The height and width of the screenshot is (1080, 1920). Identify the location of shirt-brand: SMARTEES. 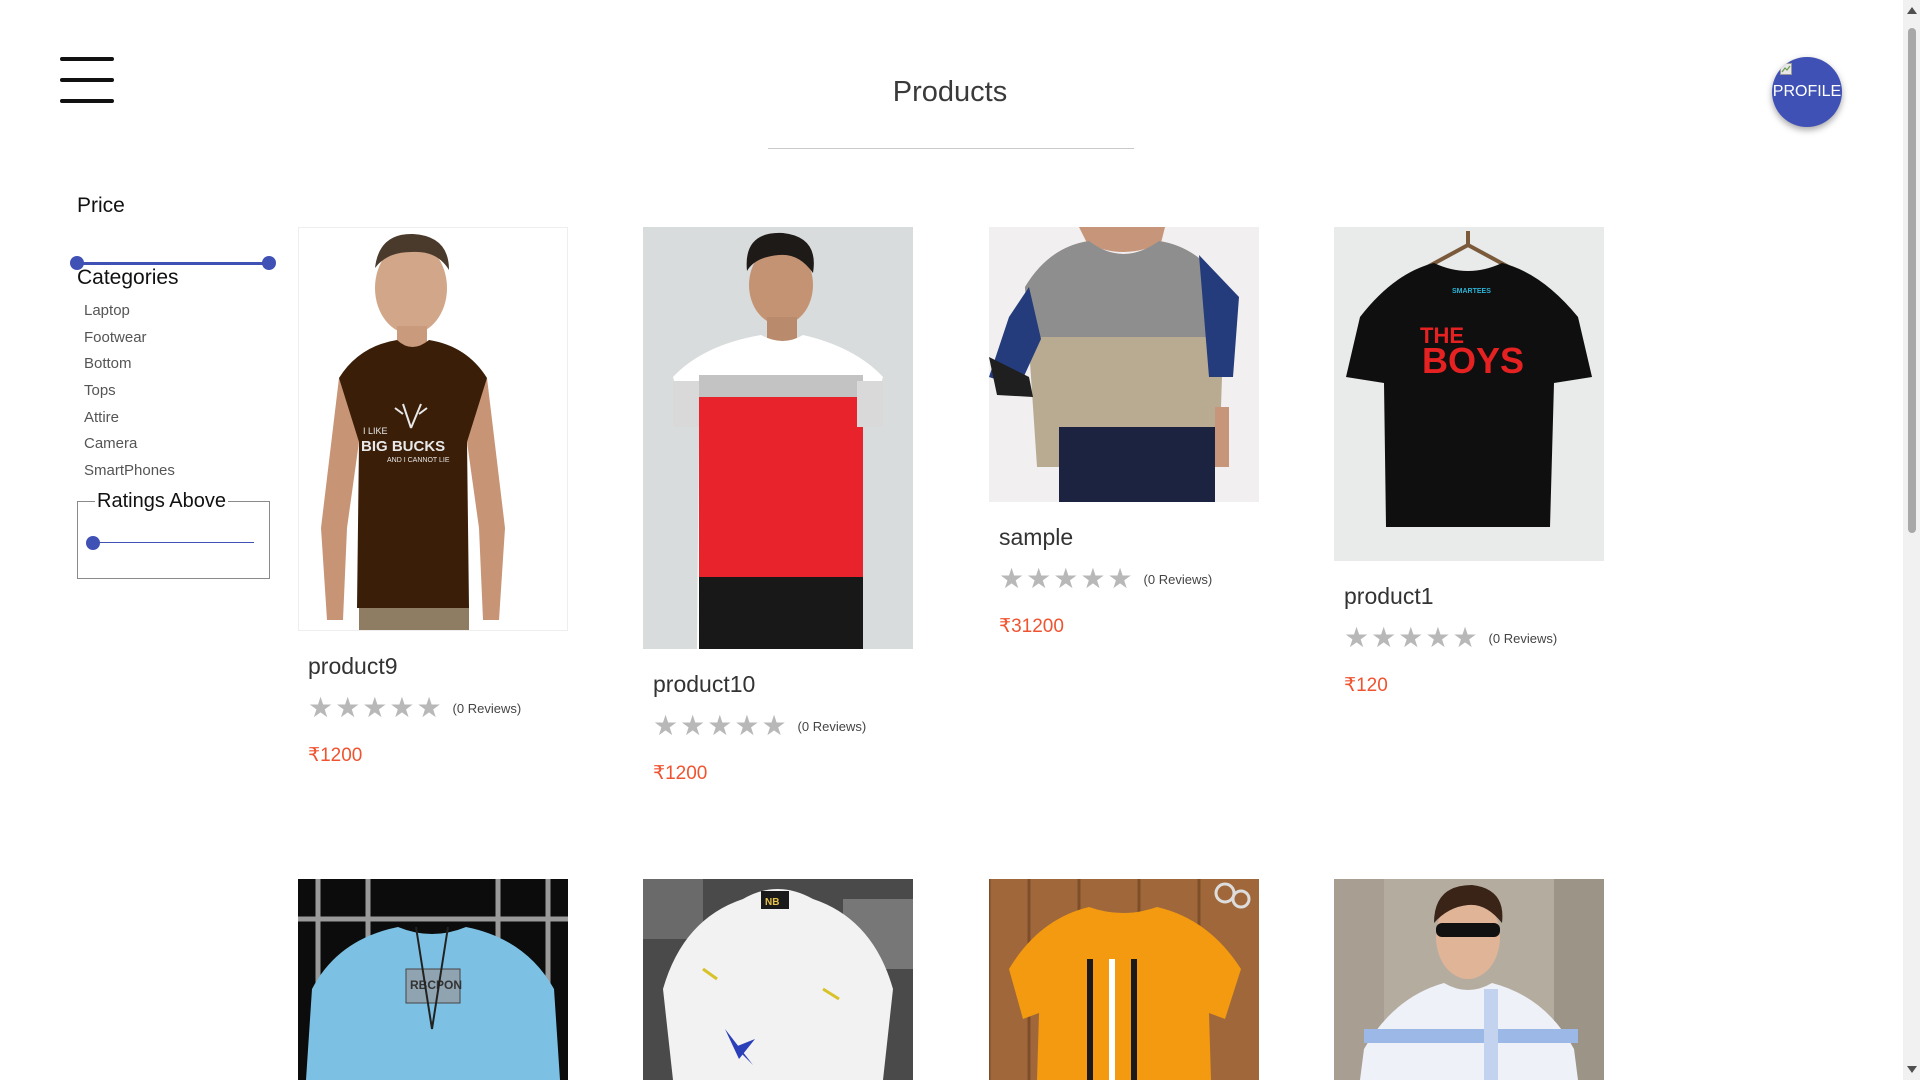
(1471, 291).